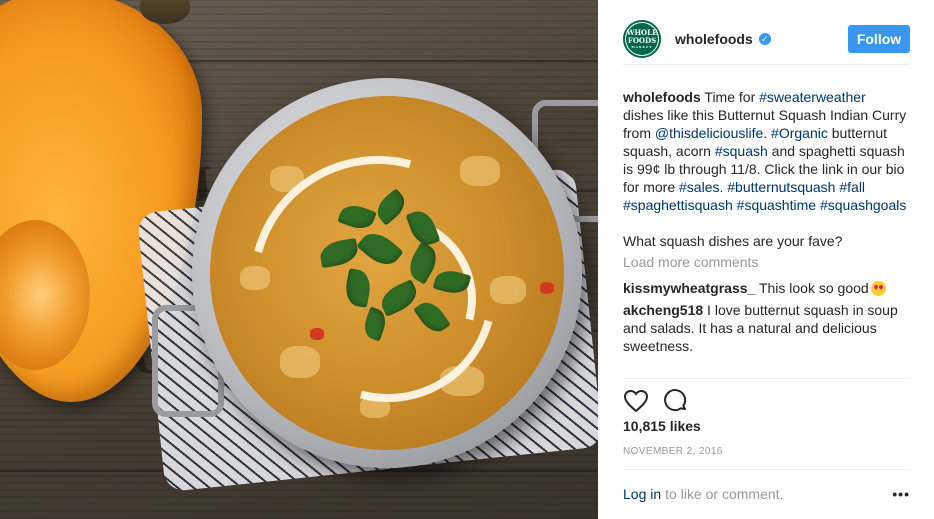 This screenshot has height=519, width=934. Describe the element at coordinates (642, 47) in the screenshot. I see `avatar-text-line: MARKET` at that location.